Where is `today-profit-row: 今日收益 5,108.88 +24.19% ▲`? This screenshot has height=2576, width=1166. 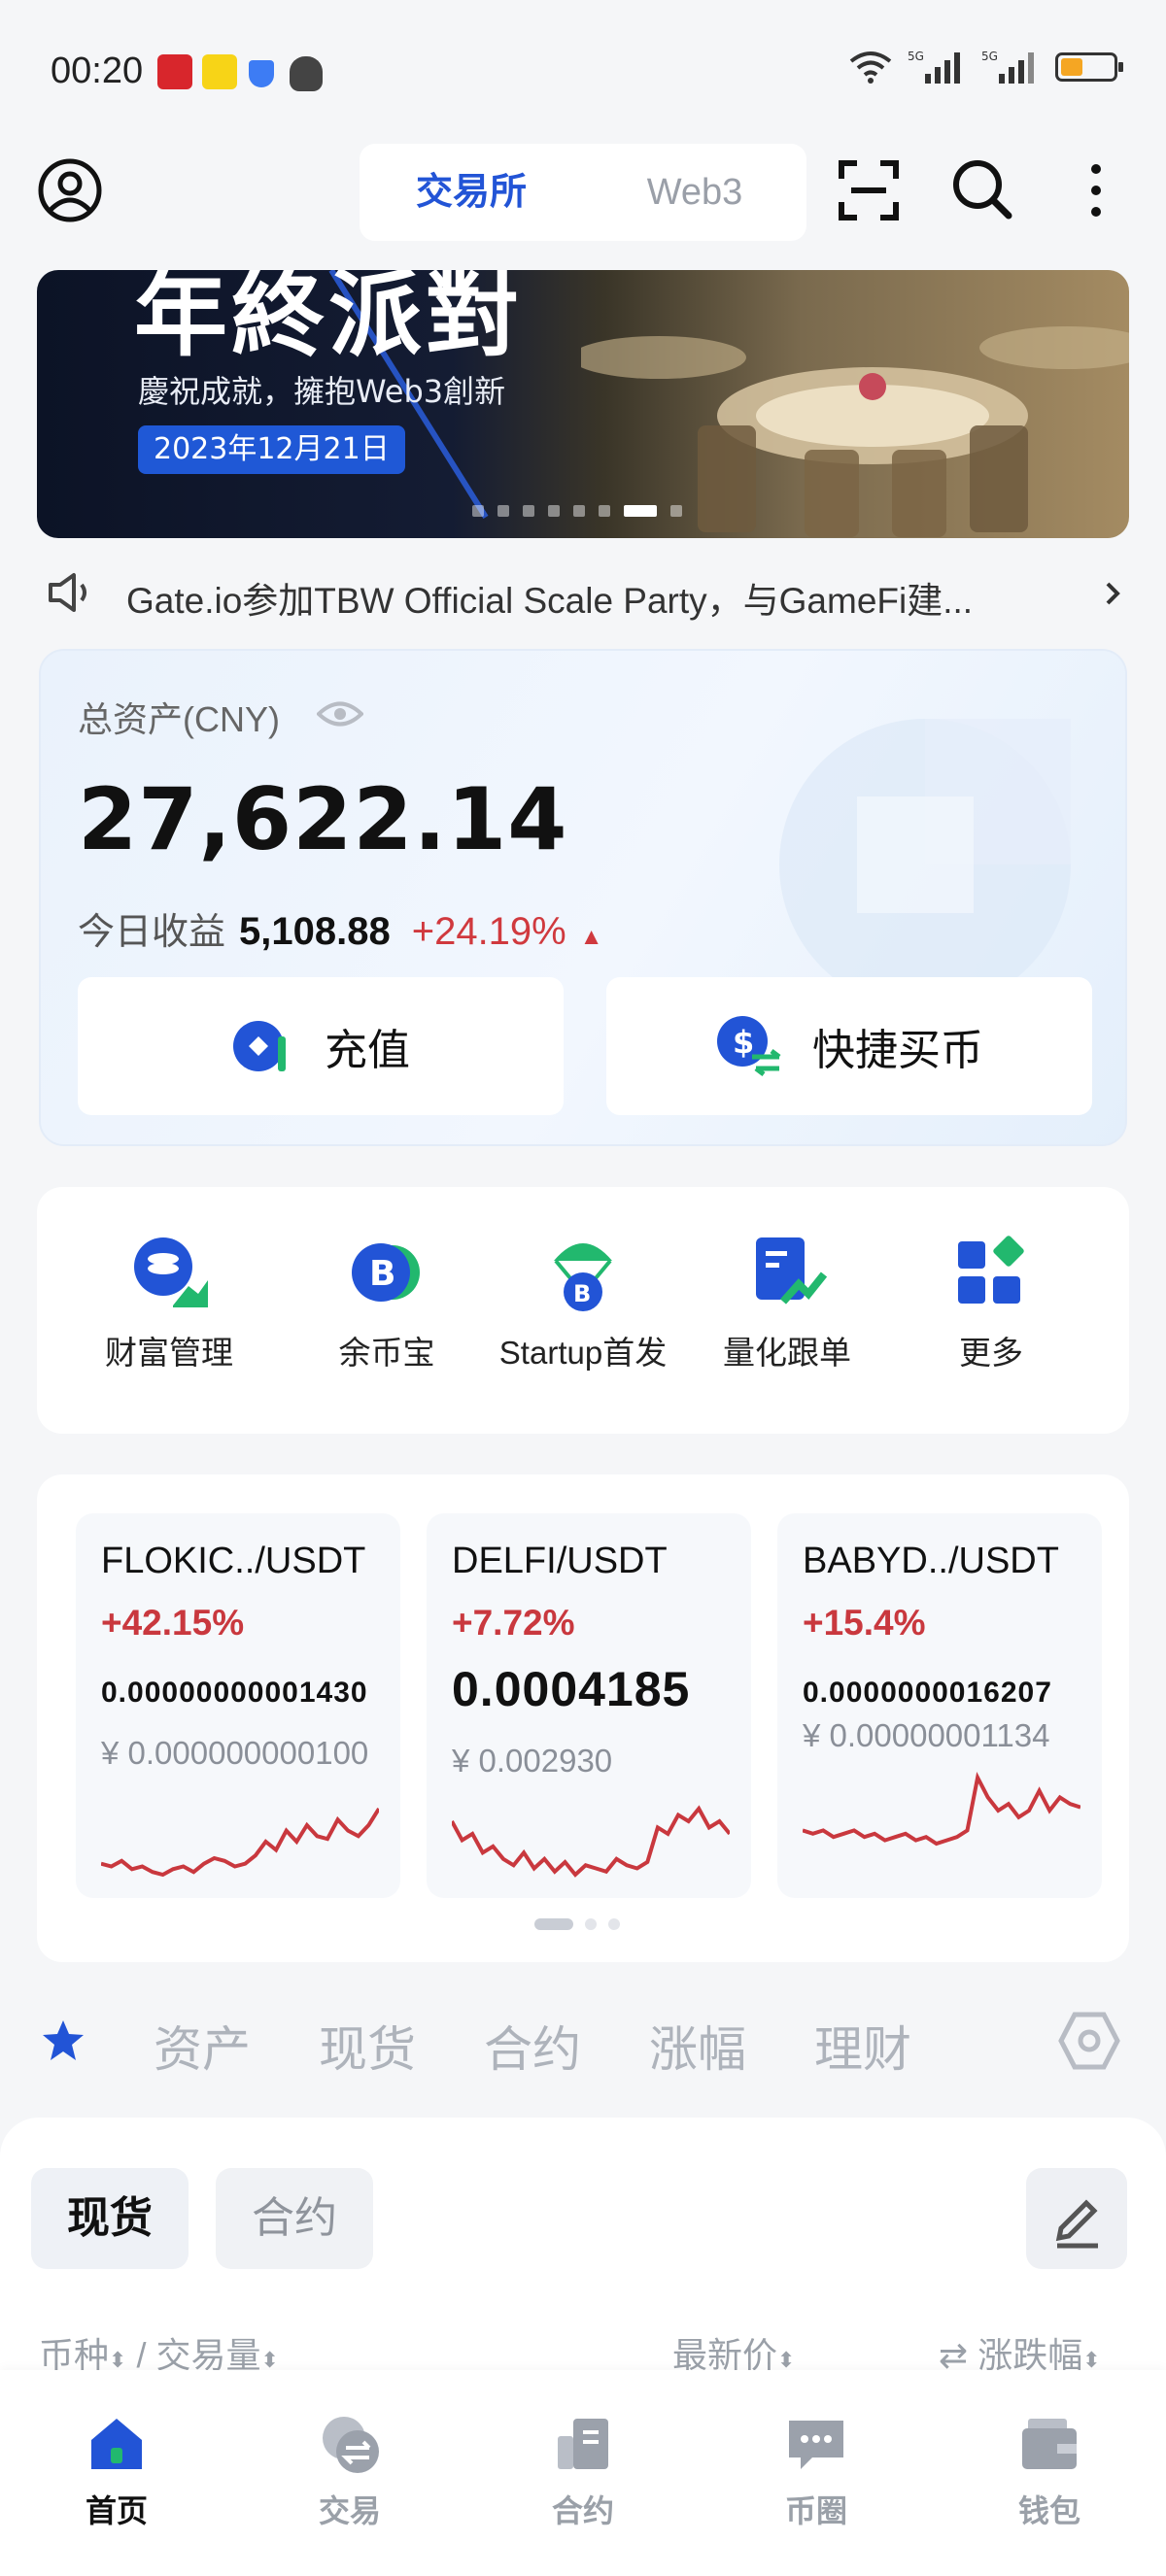
today-profit-row: 今日收益 5,108.88 +24.19% ▲ is located at coordinates (340, 928).